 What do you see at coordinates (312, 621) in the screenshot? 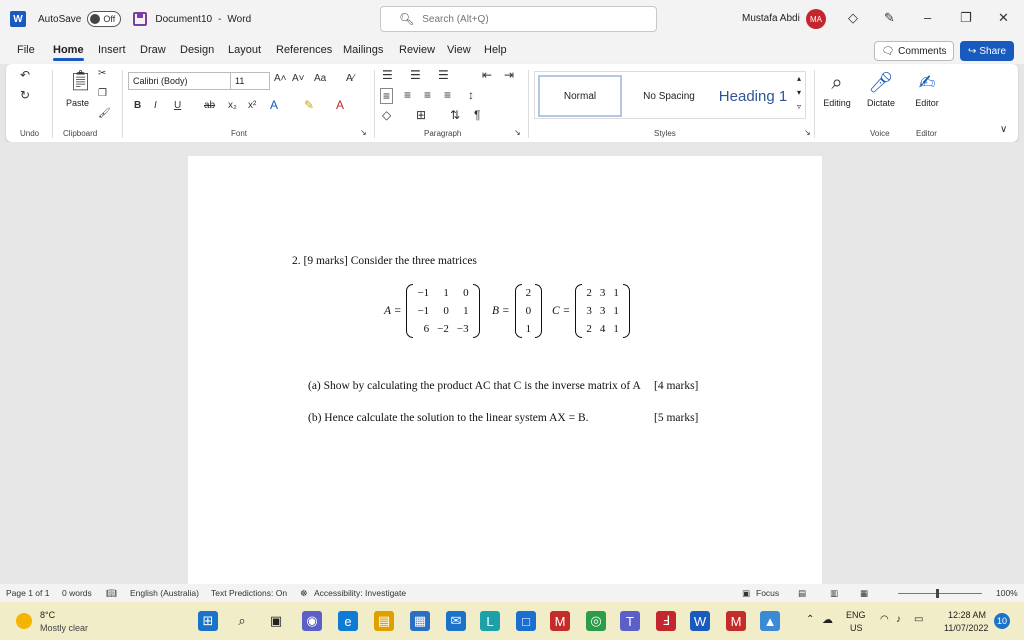
I see `chat-icon: ◉` at bounding box center [312, 621].